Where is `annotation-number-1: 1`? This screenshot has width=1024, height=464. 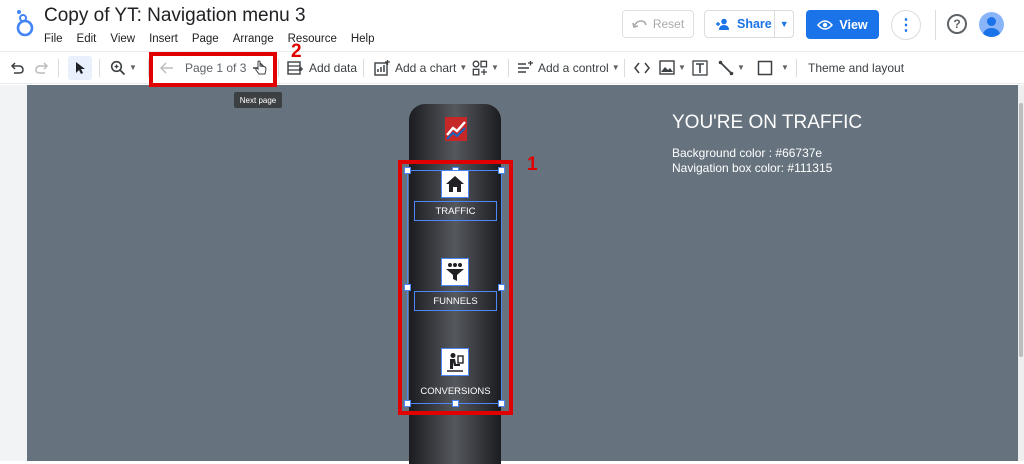
annotation-number-1: 1 is located at coordinates (532, 164).